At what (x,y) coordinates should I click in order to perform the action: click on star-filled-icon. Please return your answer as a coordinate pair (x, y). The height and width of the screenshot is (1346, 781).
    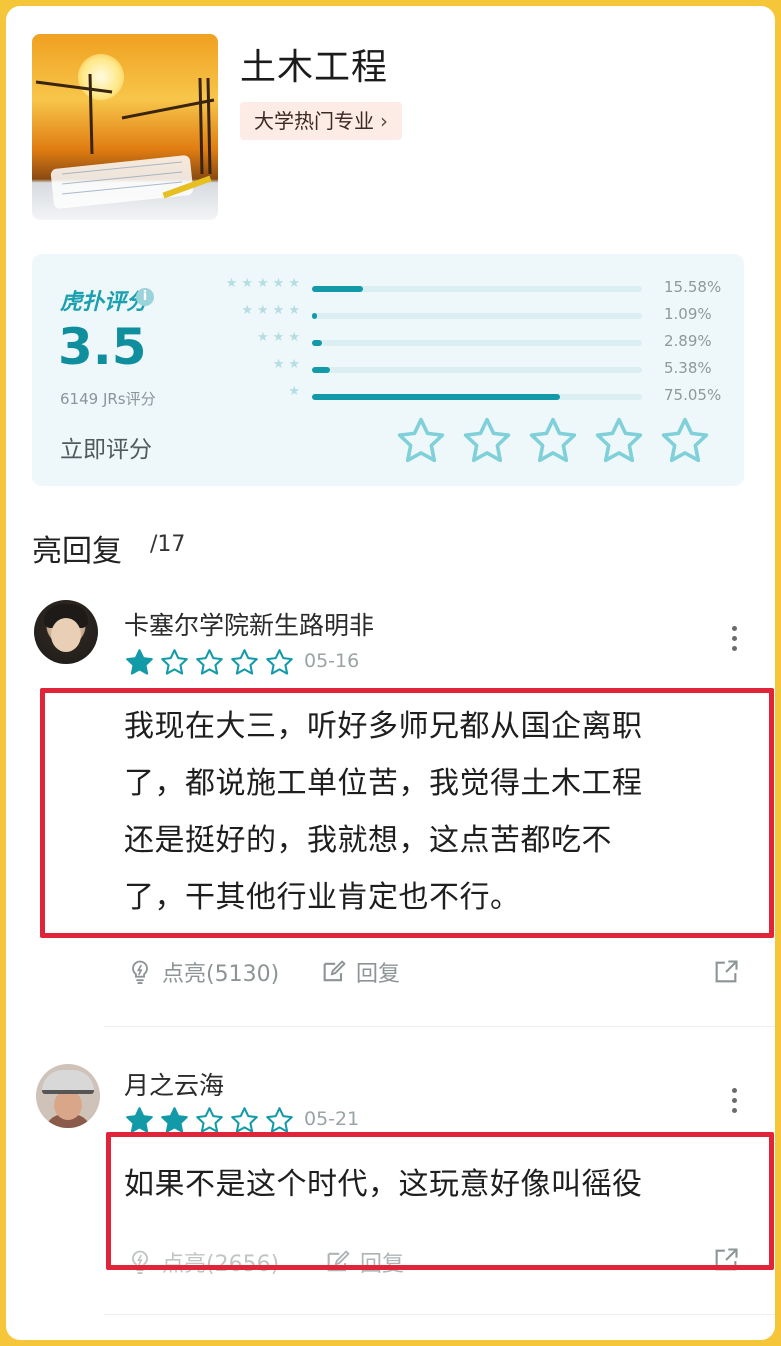
    Looking at the image, I should click on (139, 662).